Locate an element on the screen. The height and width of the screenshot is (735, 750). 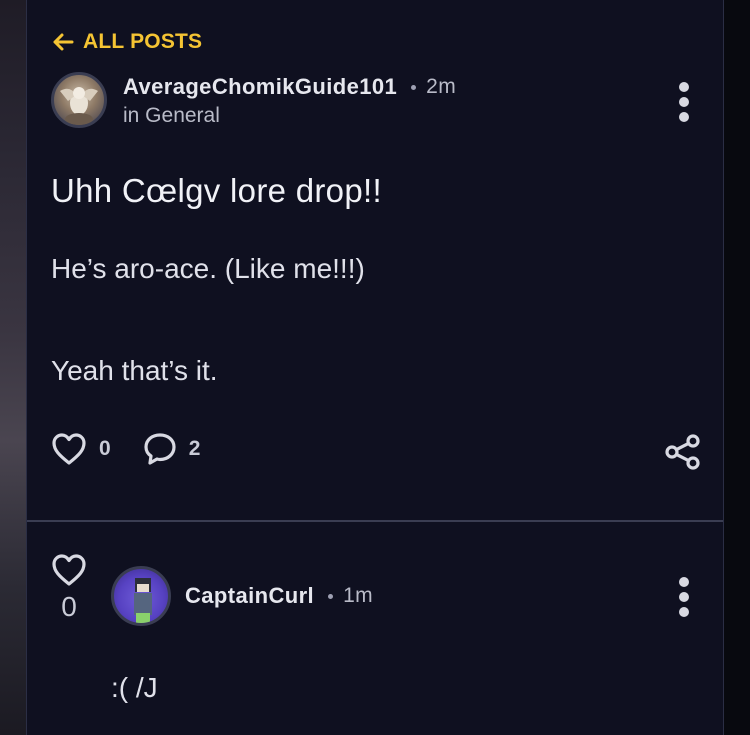
author-block: AverageChomikGuide101 2m in General is located at coordinates (289, 101).